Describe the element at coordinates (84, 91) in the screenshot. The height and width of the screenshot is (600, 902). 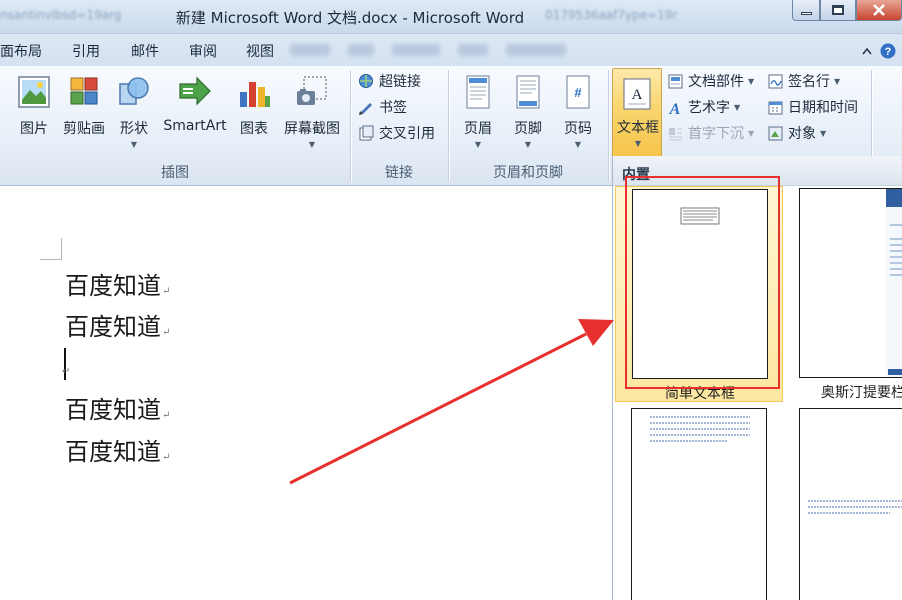
I see `clipart-icon` at that location.